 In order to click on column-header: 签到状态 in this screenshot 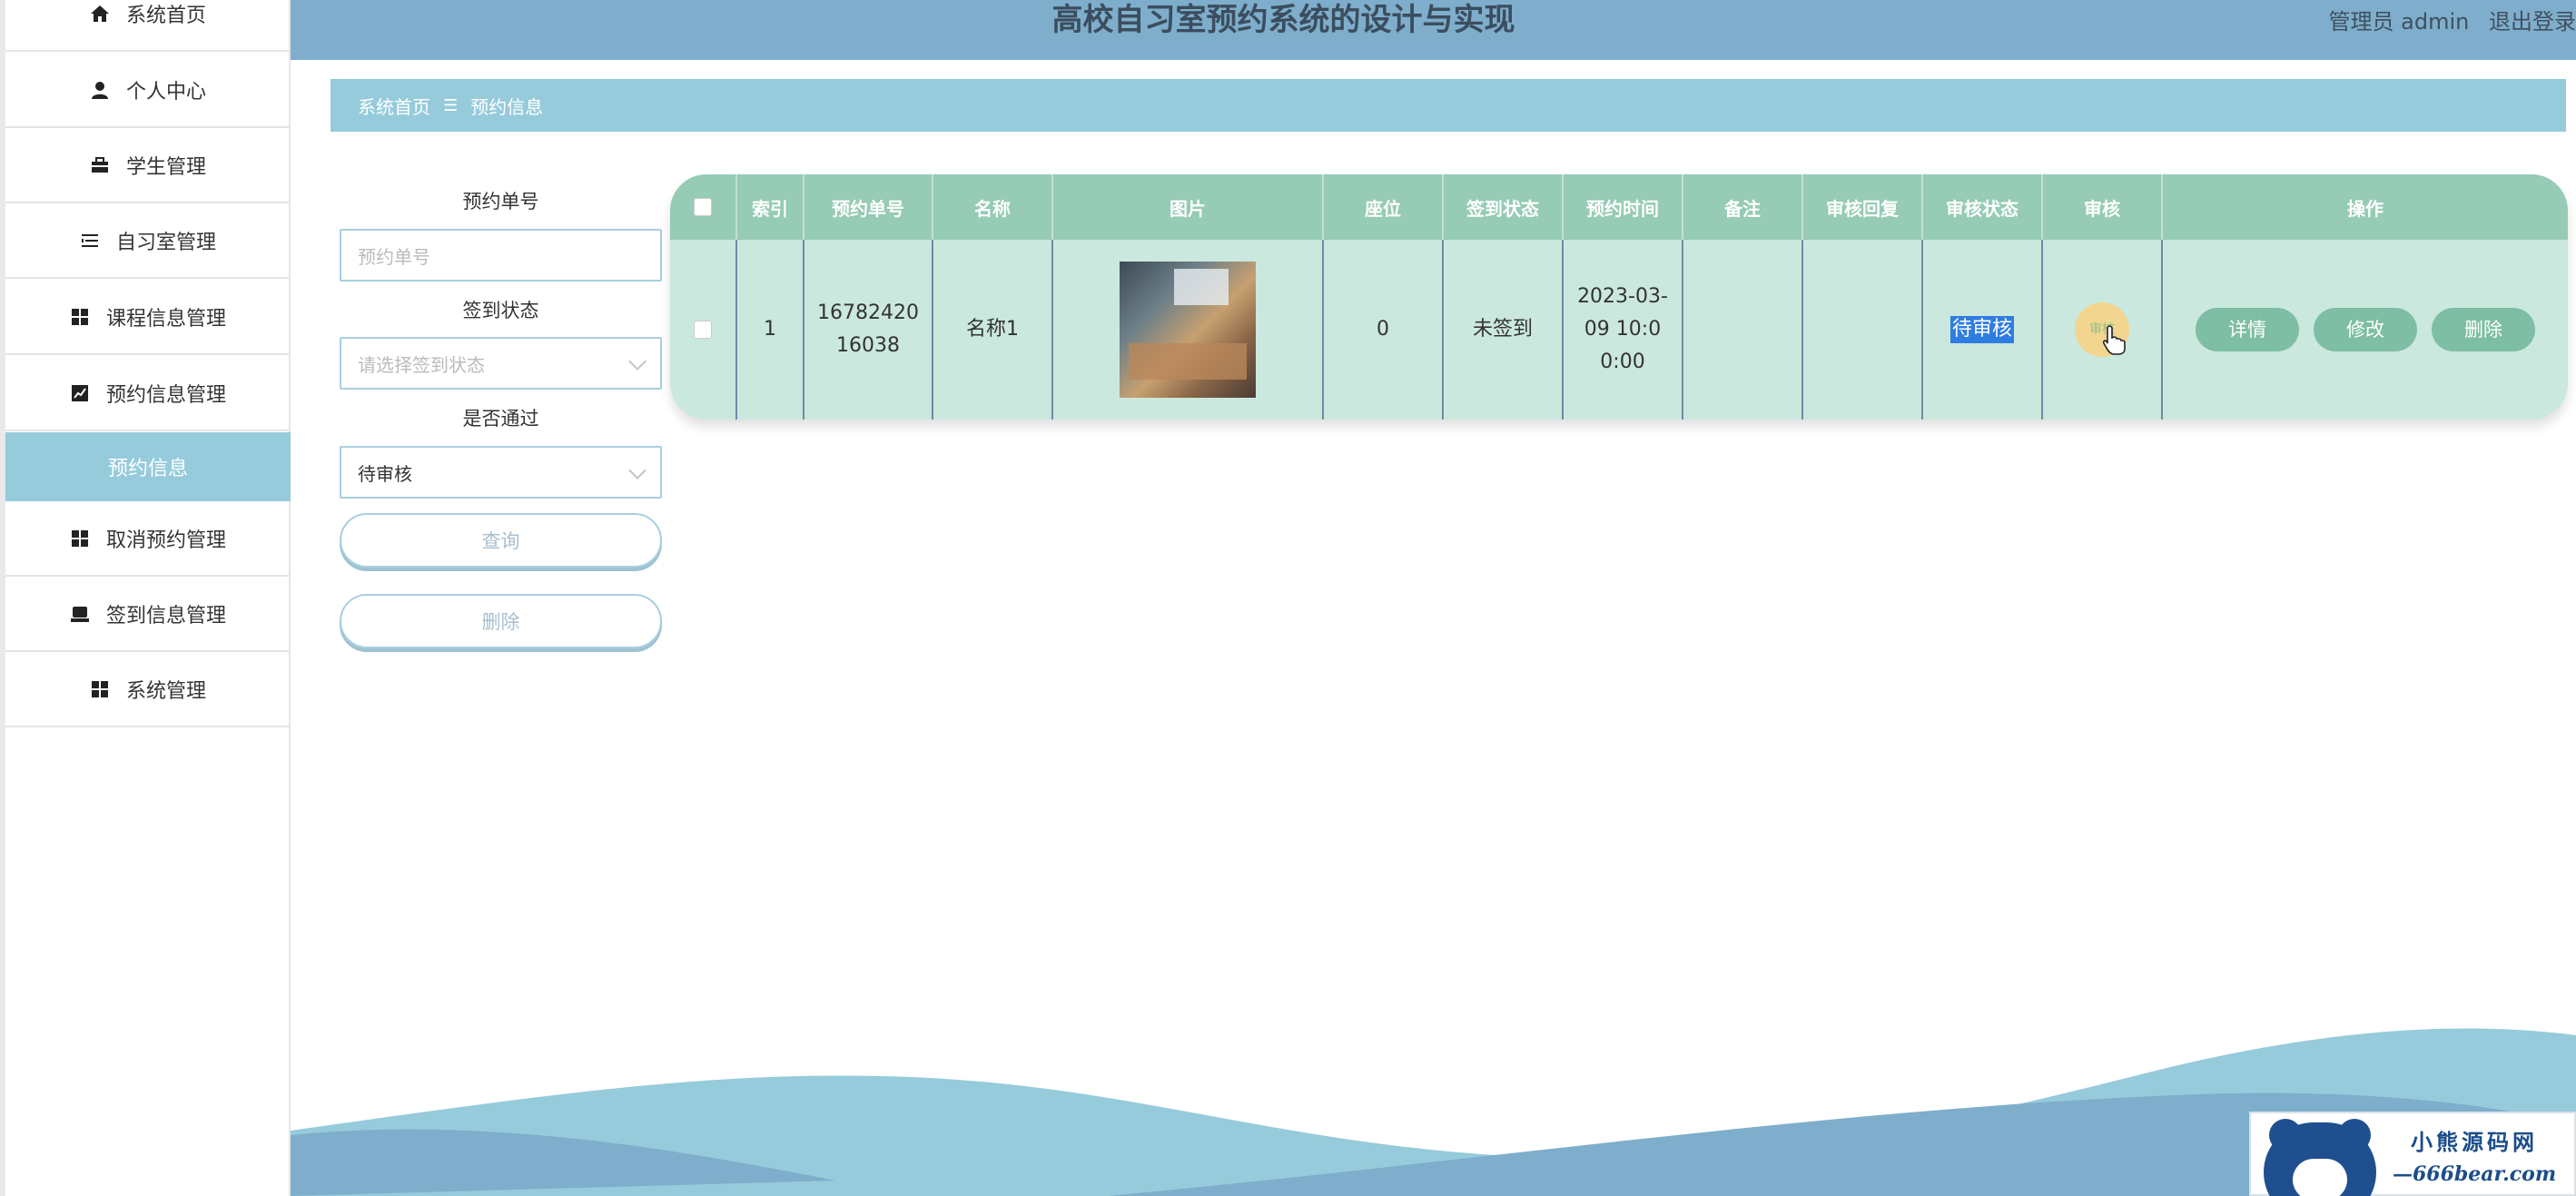, I will do `click(1504, 207)`.